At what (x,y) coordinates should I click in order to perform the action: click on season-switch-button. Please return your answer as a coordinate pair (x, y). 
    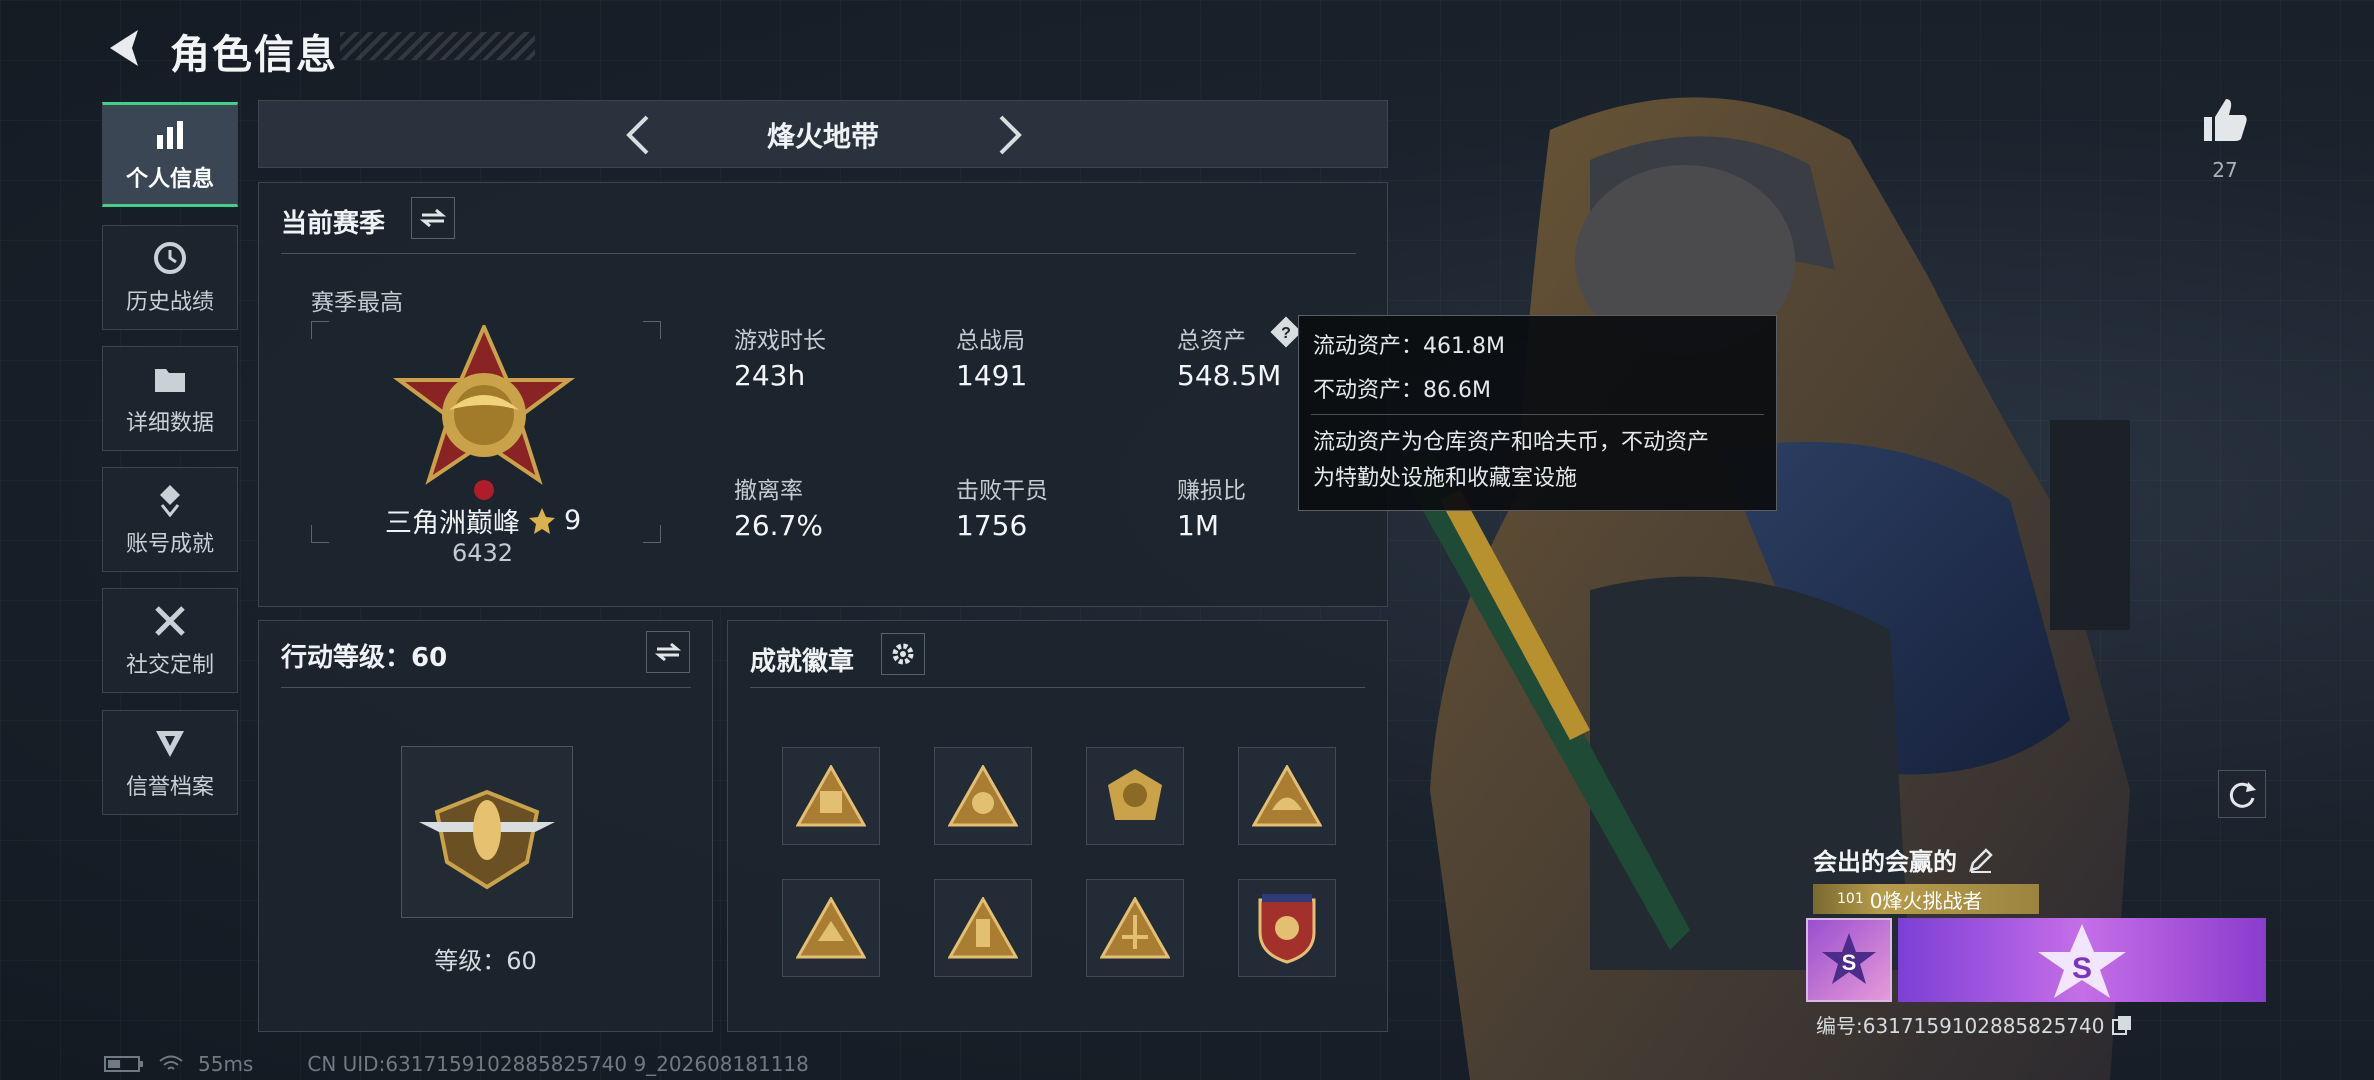
    Looking at the image, I should click on (433, 218).